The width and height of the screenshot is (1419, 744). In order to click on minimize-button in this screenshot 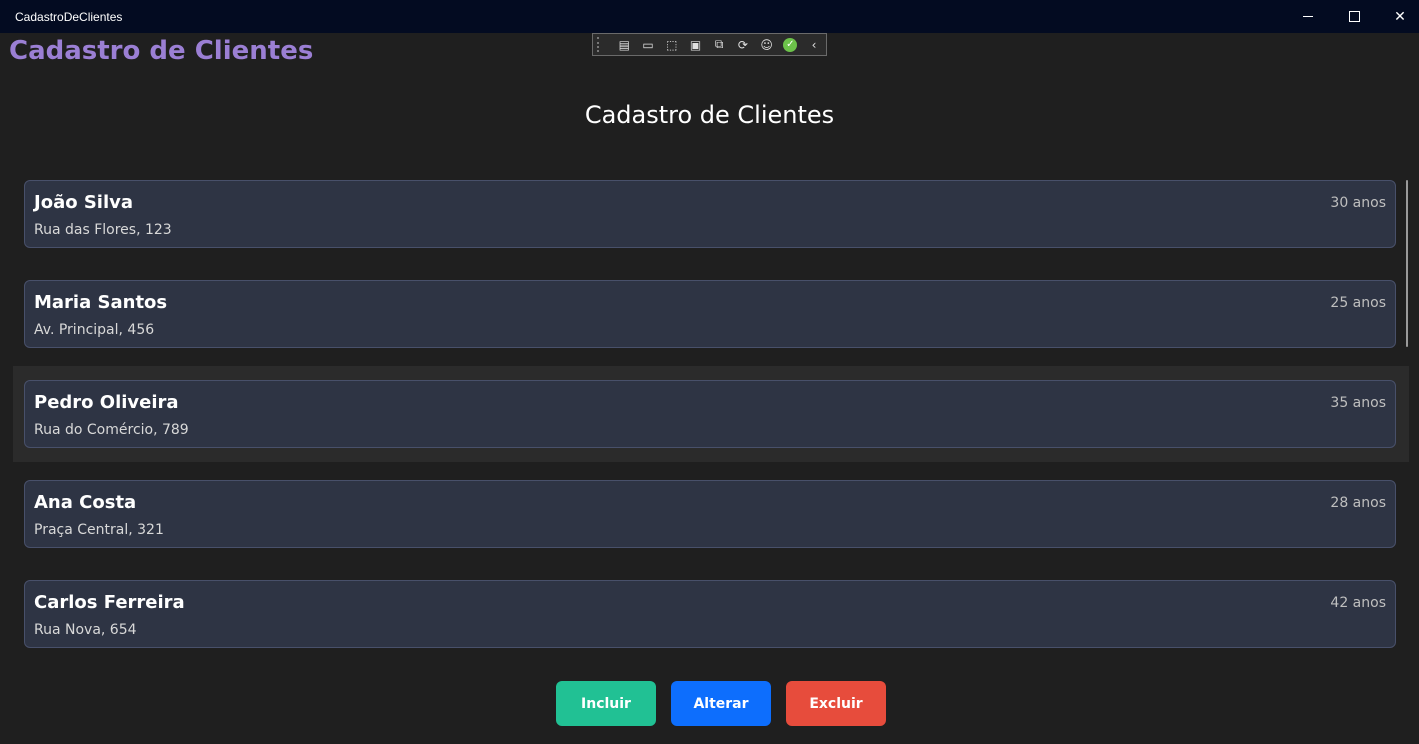, I will do `click(1308, 16)`.